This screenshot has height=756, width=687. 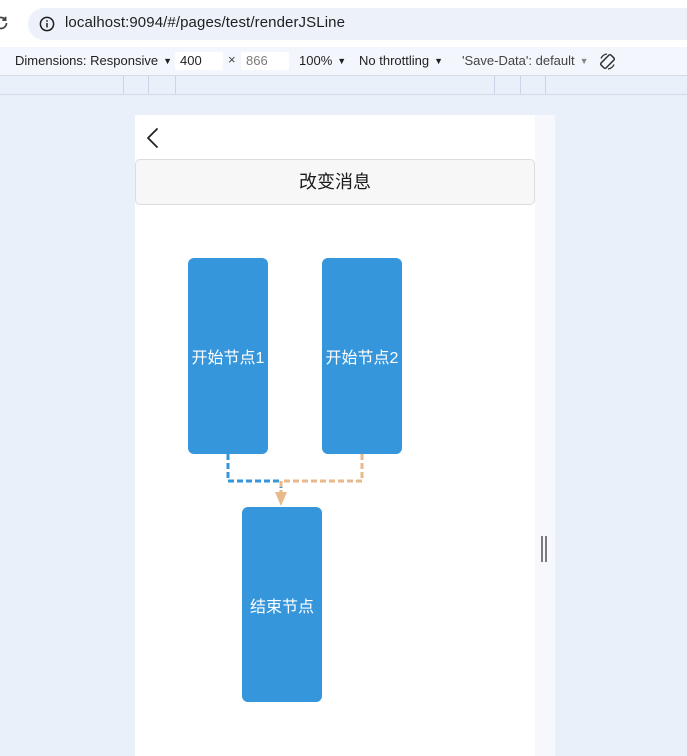 What do you see at coordinates (47, 24) in the screenshot?
I see `info-icon` at bounding box center [47, 24].